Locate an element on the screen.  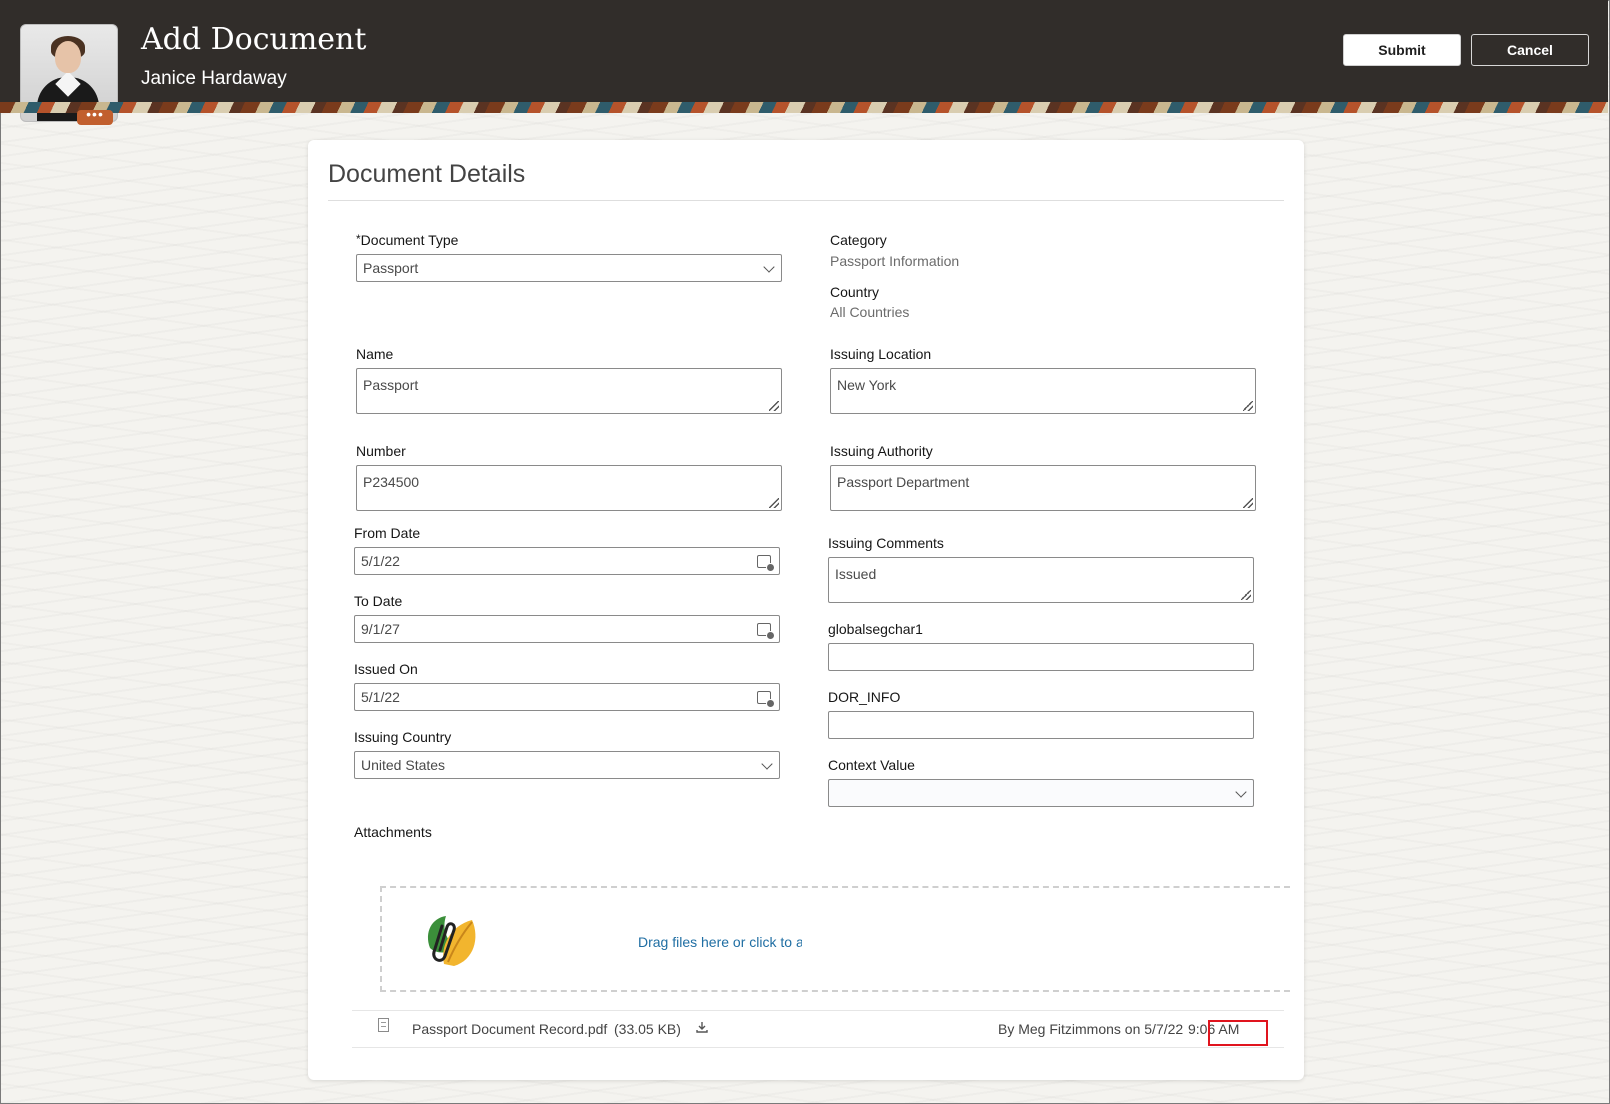
cancel-button: Cancel is located at coordinates (1530, 50).